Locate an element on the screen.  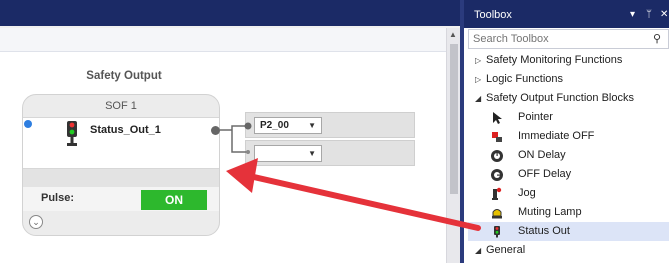
scrollbar-thumb is located at coordinates (454, 119).